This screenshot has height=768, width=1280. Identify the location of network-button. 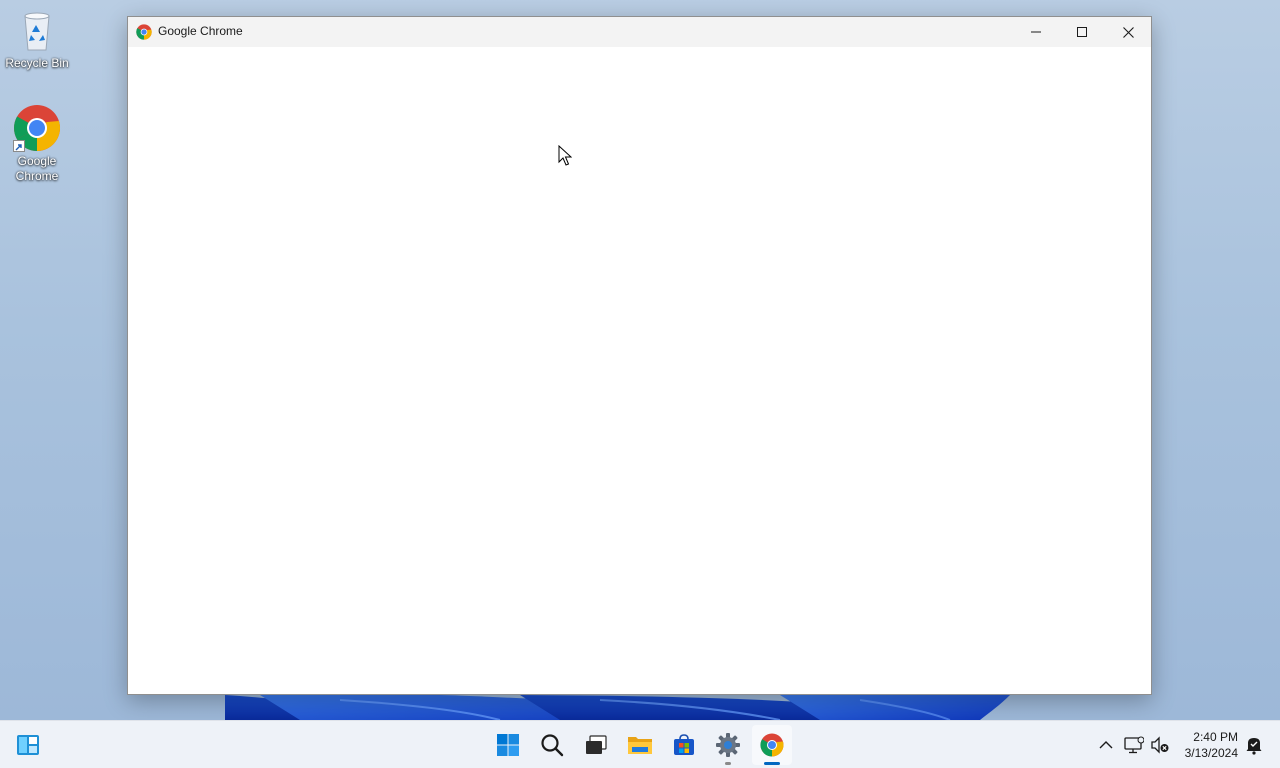
(1134, 745).